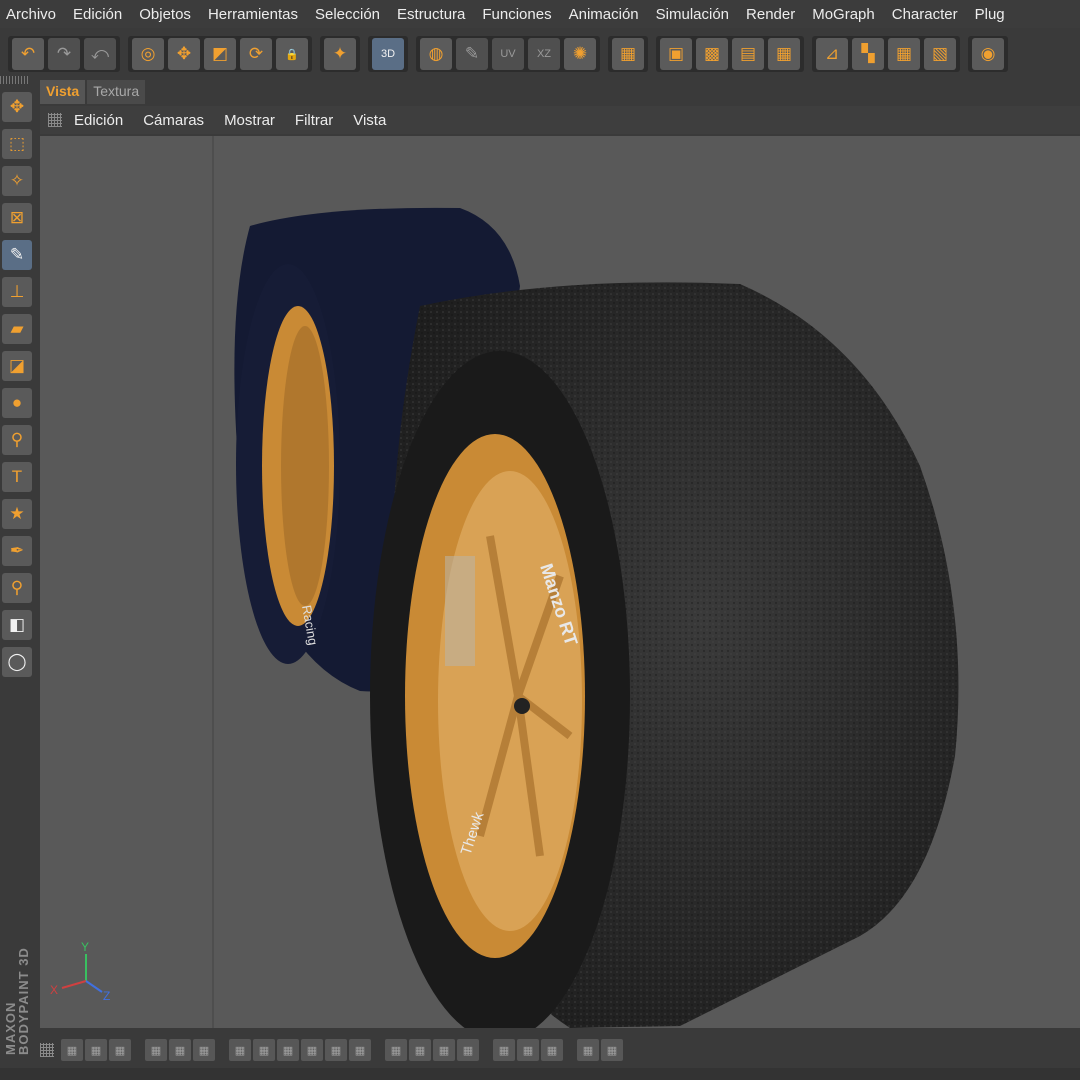  Describe the element at coordinates (17, 329) in the screenshot. I see `eraser-tool: ▰` at that location.